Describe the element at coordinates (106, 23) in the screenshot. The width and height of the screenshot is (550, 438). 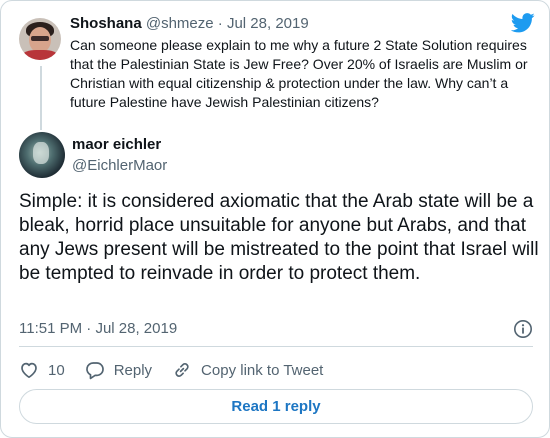
I see `parent-display-name: Shoshana` at that location.